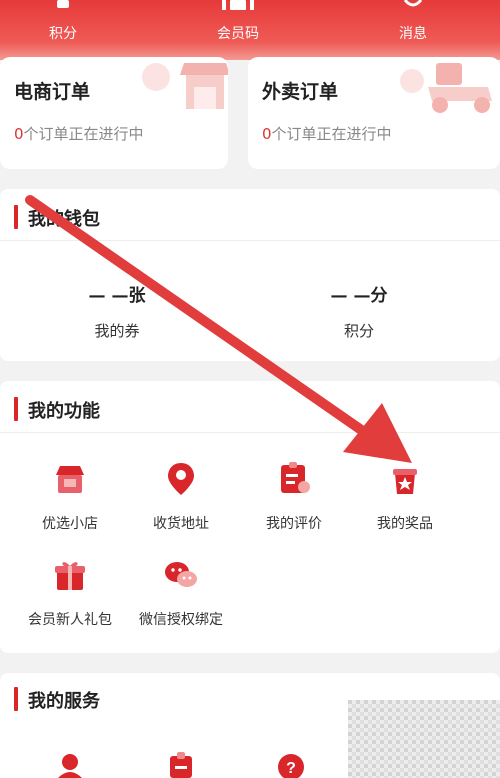 This screenshot has height=778, width=500. I want to click on message-icon, so click(413, 3).